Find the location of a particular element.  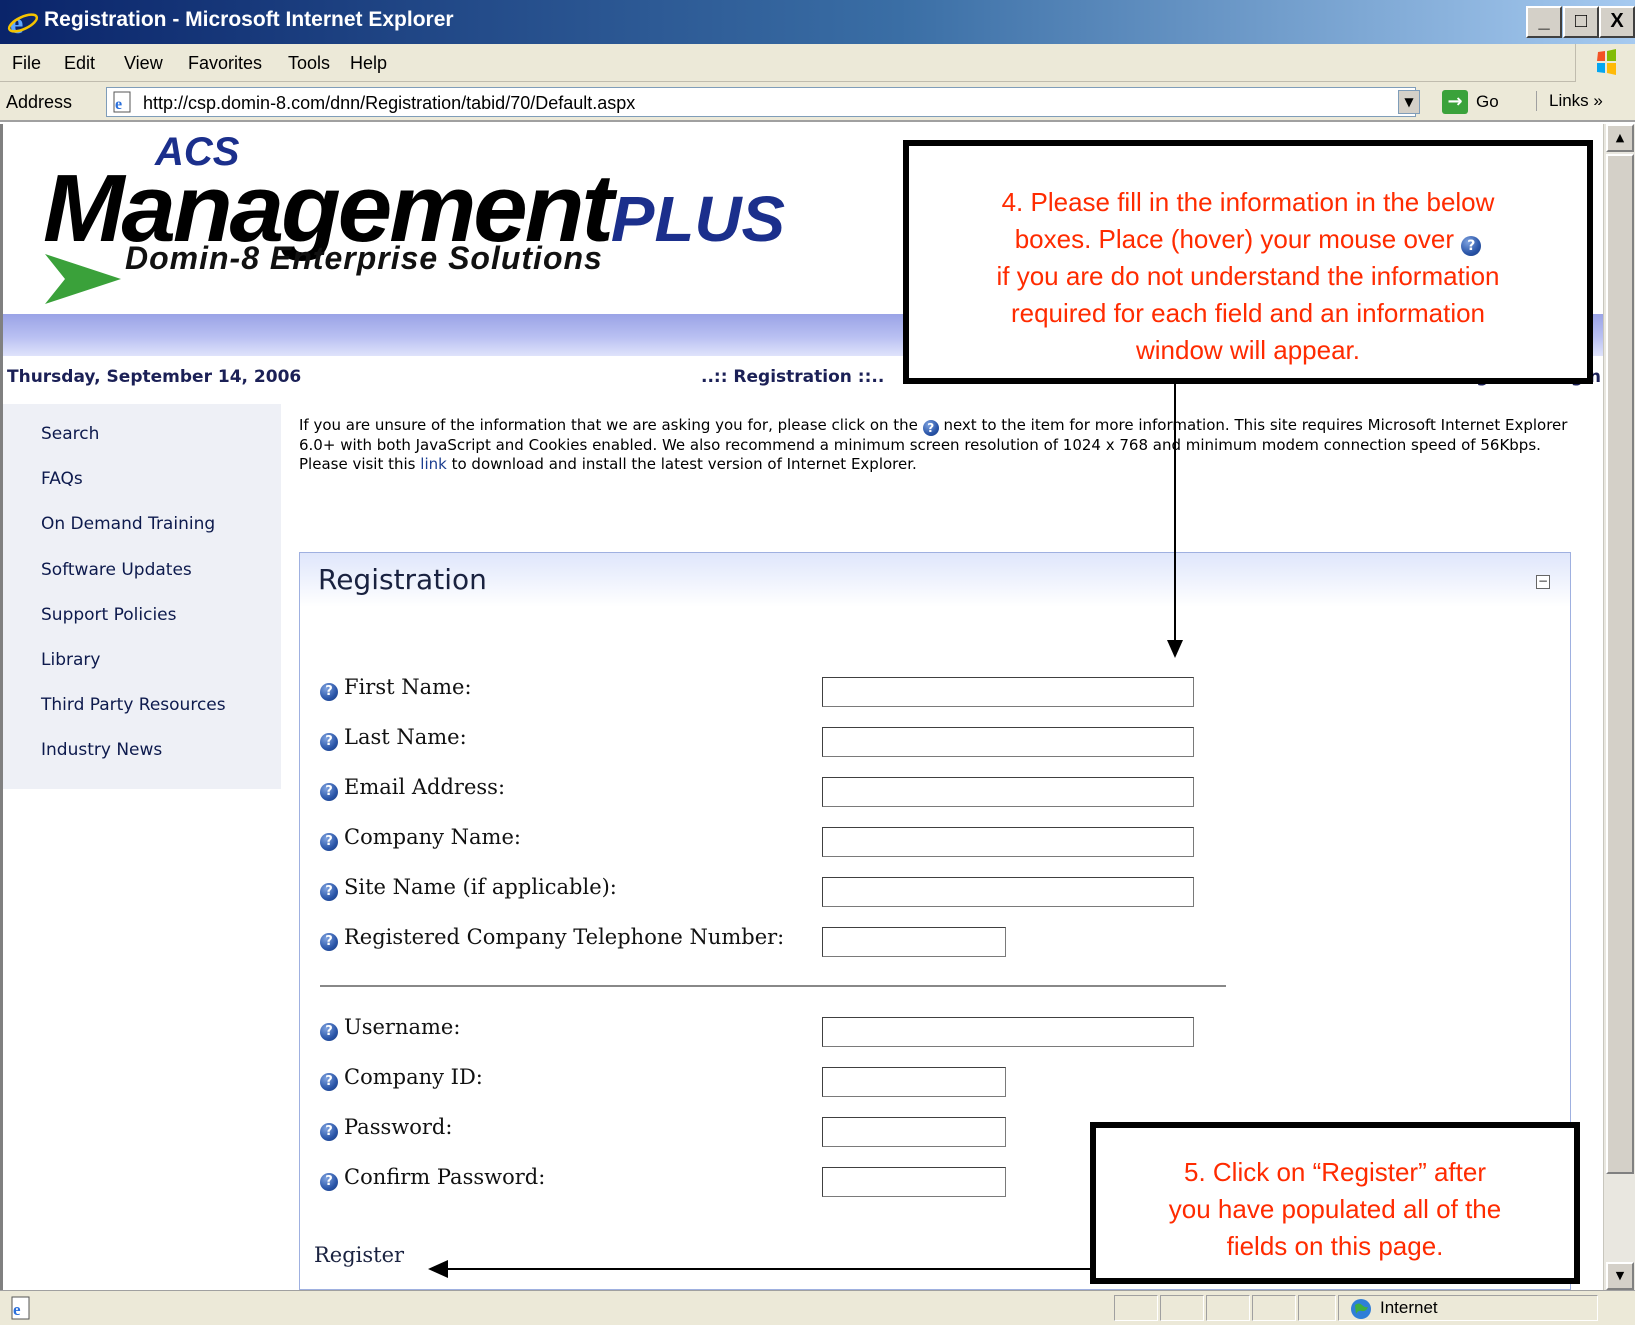

field-row-company-id: ? Company ID: is located at coordinates (401, 1078).